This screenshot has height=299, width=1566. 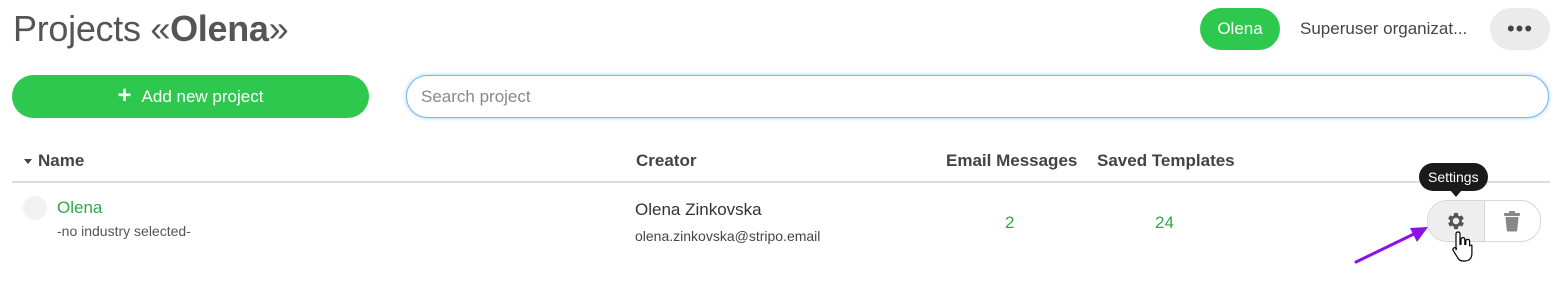 I want to click on hand-cursor-icon, so click(x=1462, y=246).